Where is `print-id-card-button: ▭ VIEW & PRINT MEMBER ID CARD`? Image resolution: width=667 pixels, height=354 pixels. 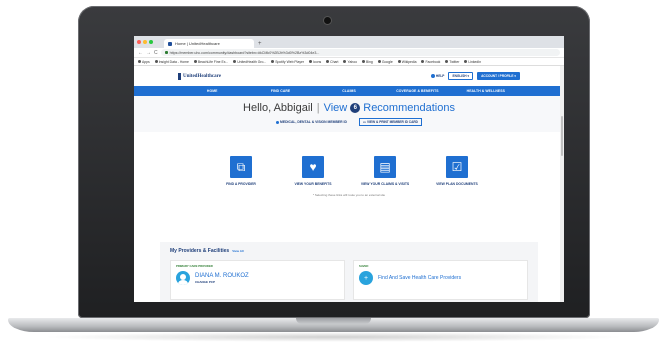 print-id-card-button: ▭ VIEW & PRINT MEMBER ID CARD is located at coordinates (390, 122).